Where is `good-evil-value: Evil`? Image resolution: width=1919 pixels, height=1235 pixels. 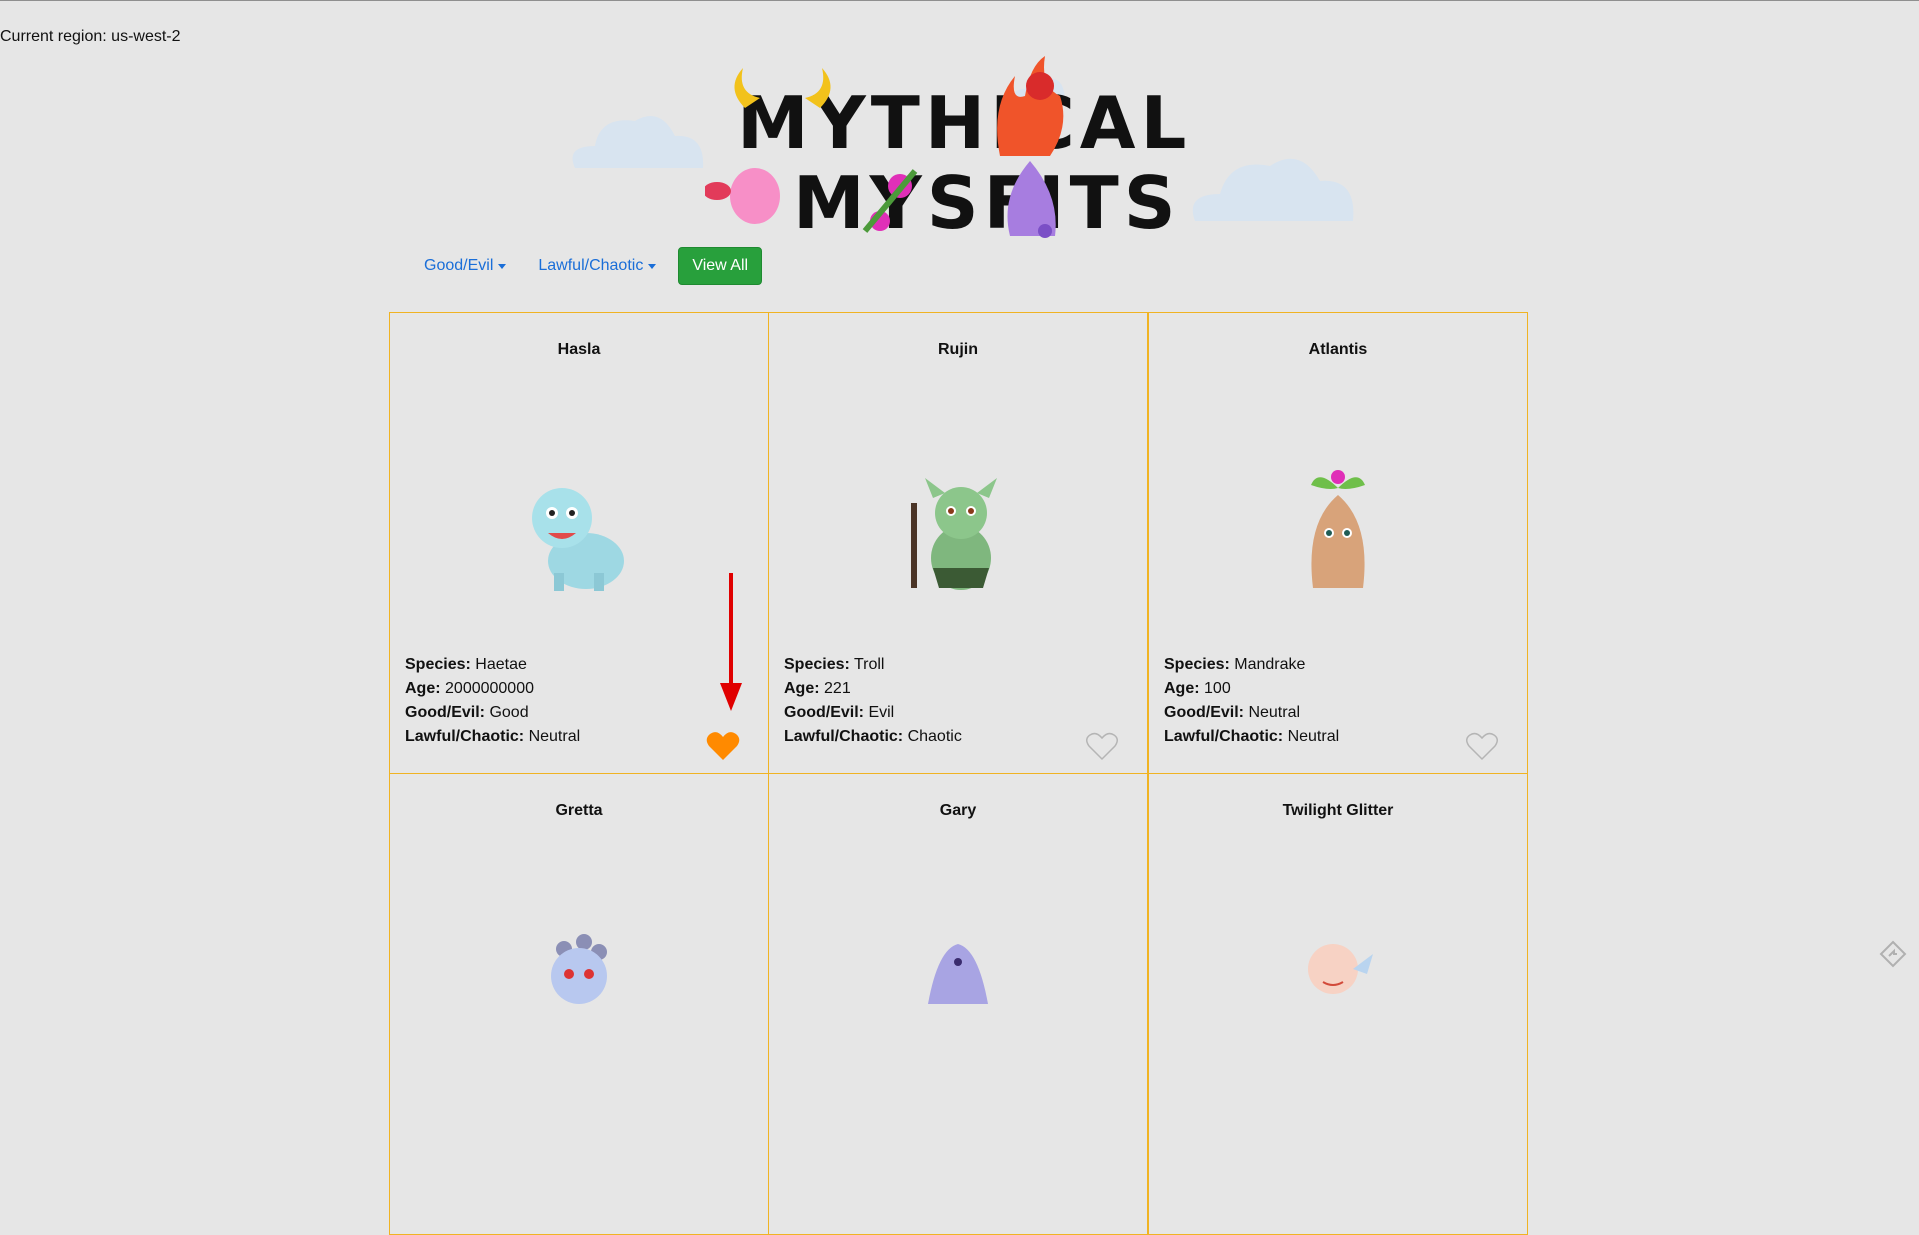 good-evil-value: Evil is located at coordinates (881, 712).